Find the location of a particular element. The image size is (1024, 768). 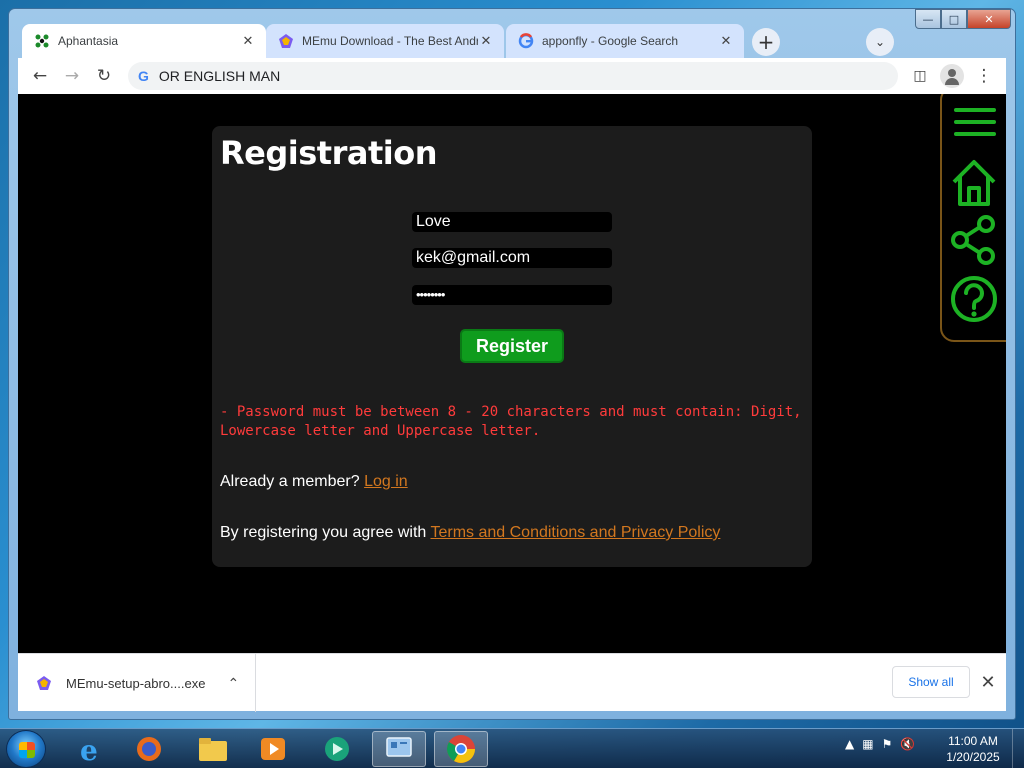

member-label: Already a member? is located at coordinates (290, 481).